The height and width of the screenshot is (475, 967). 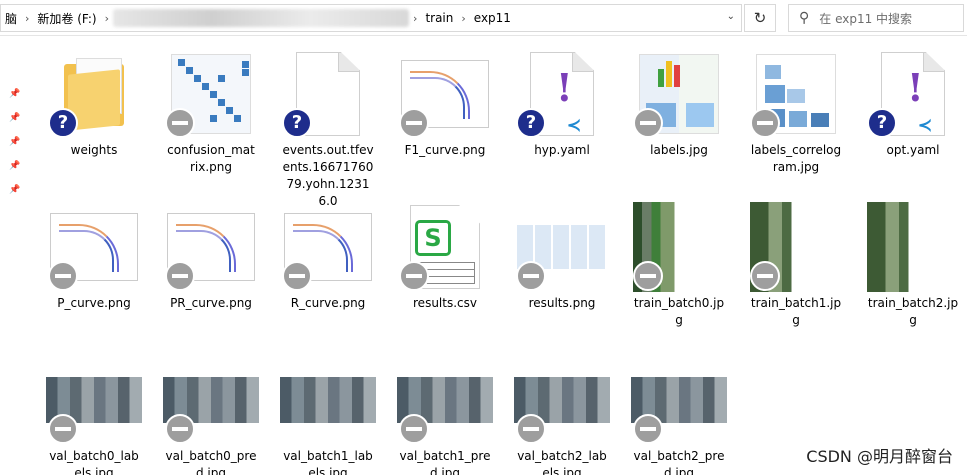 What do you see at coordinates (211, 462) in the screenshot?
I see `file-name: val_batch0_pred.jpg` at bounding box center [211, 462].